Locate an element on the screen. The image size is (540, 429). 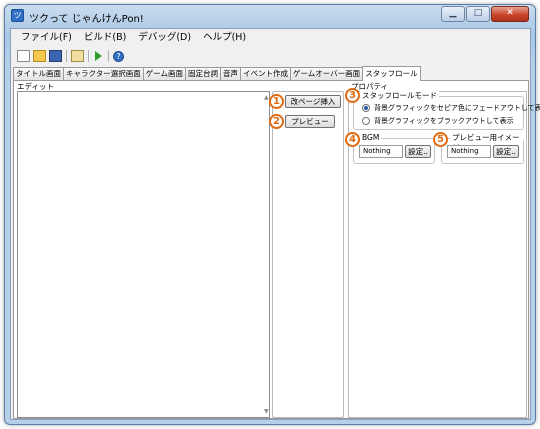
preview-image-group: プレビュー用イメージ Nothing 設定.. is located at coordinates (482, 148).